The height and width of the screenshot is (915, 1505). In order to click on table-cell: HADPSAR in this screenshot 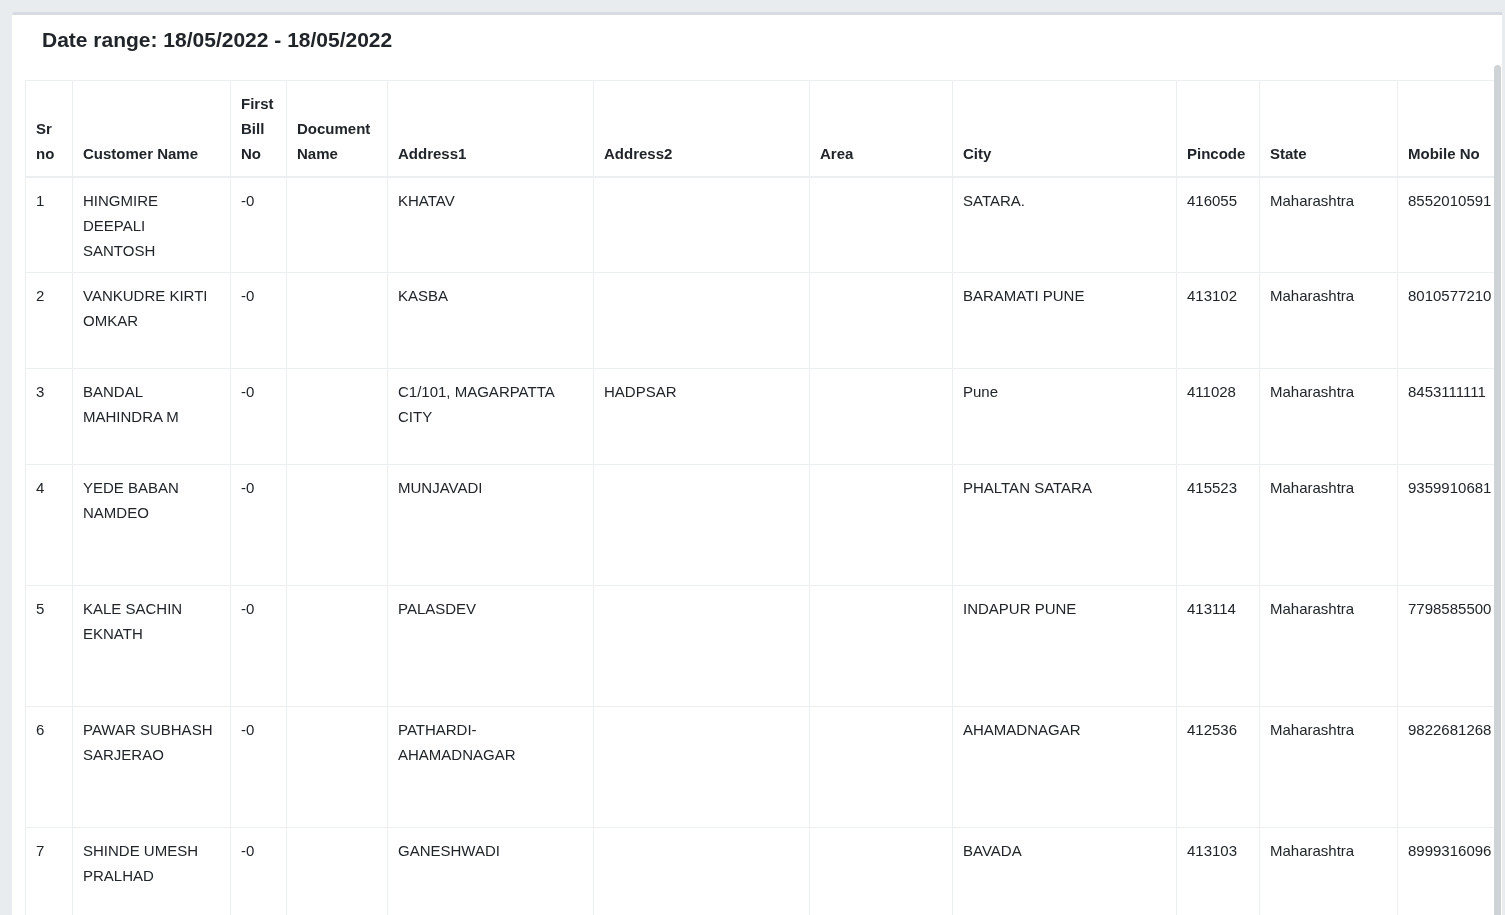, I will do `click(640, 391)`.